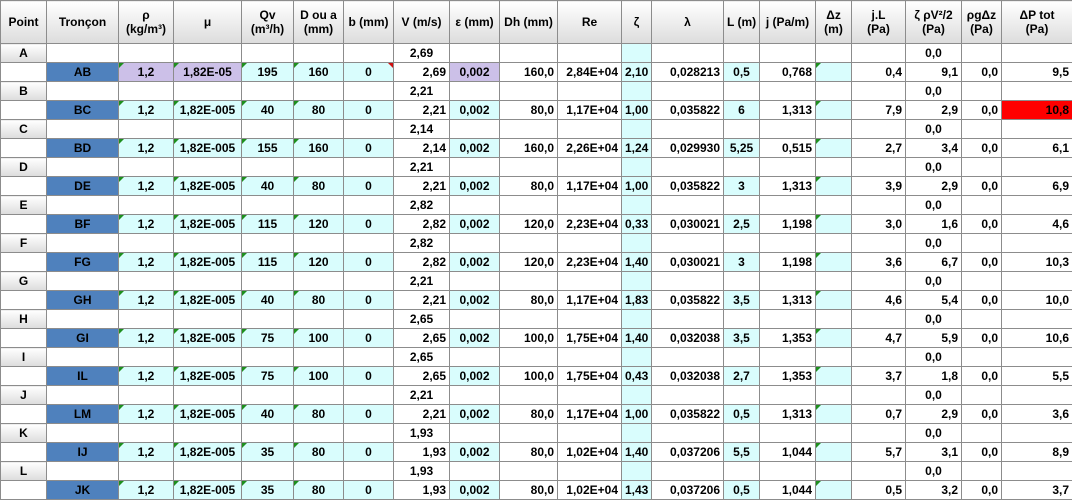  What do you see at coordinates (589, 376) in the screenshot?
I see `segment-re-cell: 1,75E+04` at bounding box center [589, 376].